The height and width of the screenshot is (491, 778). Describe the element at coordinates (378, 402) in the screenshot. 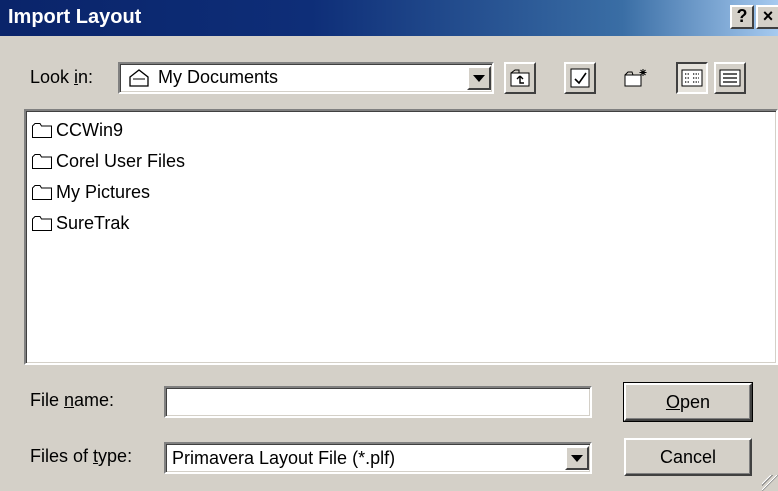

I see `file-name-input` at that location.